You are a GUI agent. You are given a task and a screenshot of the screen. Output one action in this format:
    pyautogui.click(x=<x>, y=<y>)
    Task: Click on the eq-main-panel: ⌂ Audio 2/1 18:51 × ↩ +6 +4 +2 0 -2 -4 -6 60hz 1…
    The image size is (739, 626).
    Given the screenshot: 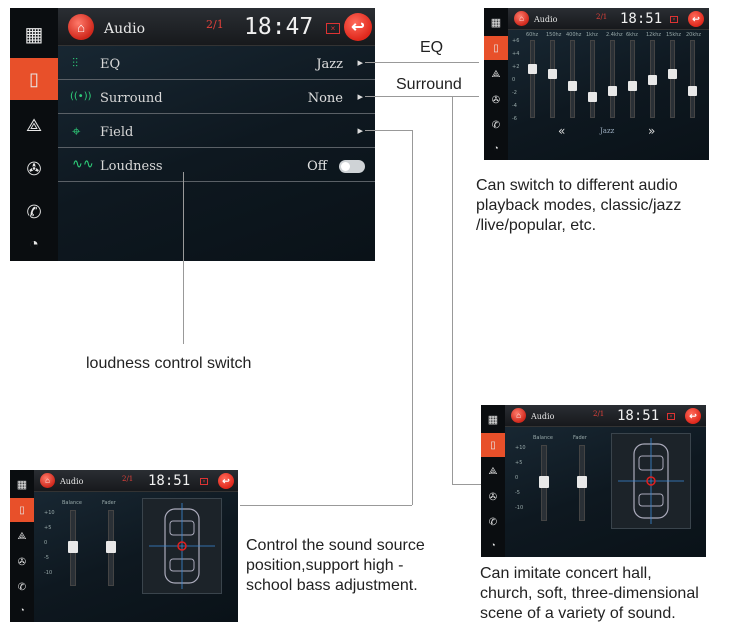 What is the action you would take?
    pyautogui.click(x=608, y=84)
    